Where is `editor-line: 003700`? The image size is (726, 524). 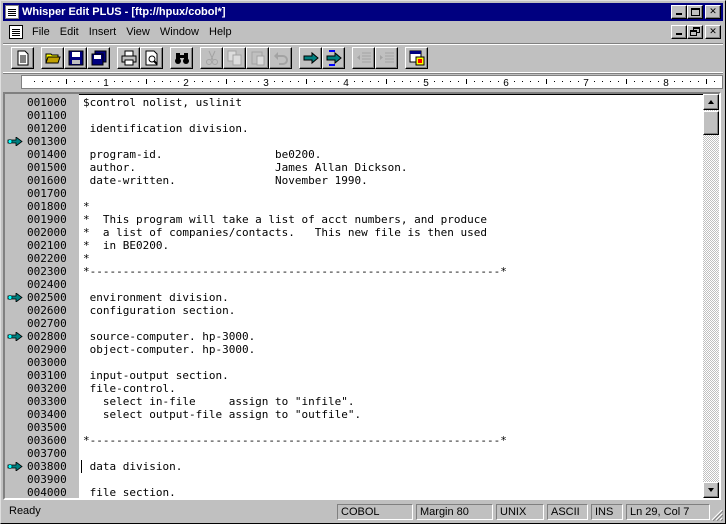 editor-line: 003700 is located at coordinates (355, 453).